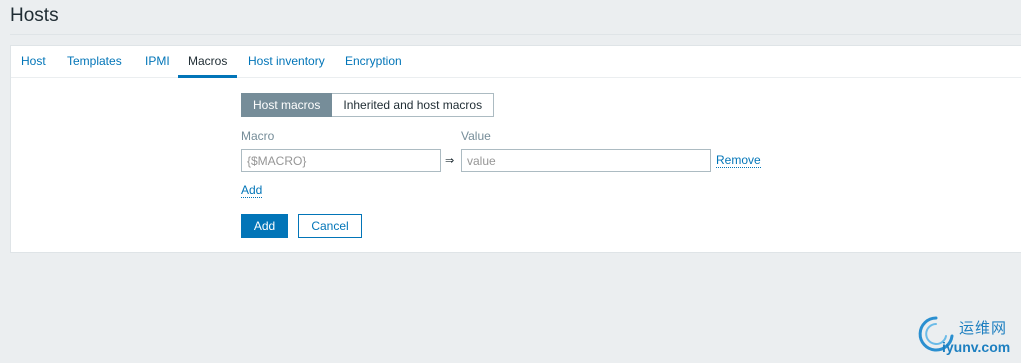 This screenshot has width=1021, height=363. What do you see at coordinates (476, 136) in the screenshot?
I see `value-column-header: Value` at bounding box center [476, 136].